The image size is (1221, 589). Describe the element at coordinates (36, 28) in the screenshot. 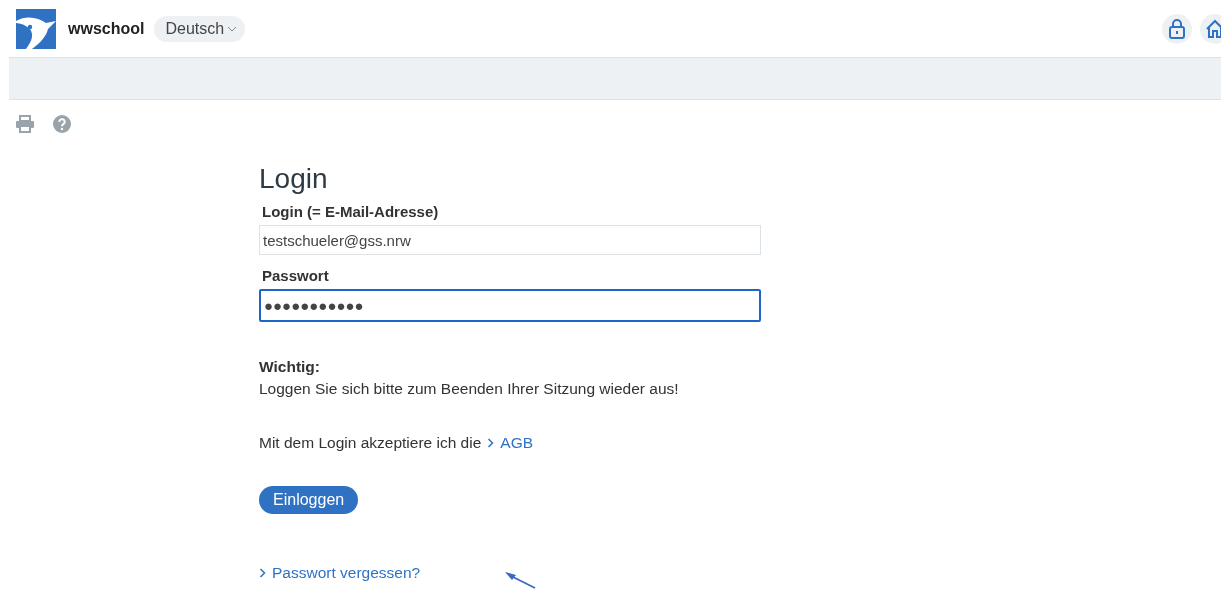

I see `bird-logo-icon` at that location.